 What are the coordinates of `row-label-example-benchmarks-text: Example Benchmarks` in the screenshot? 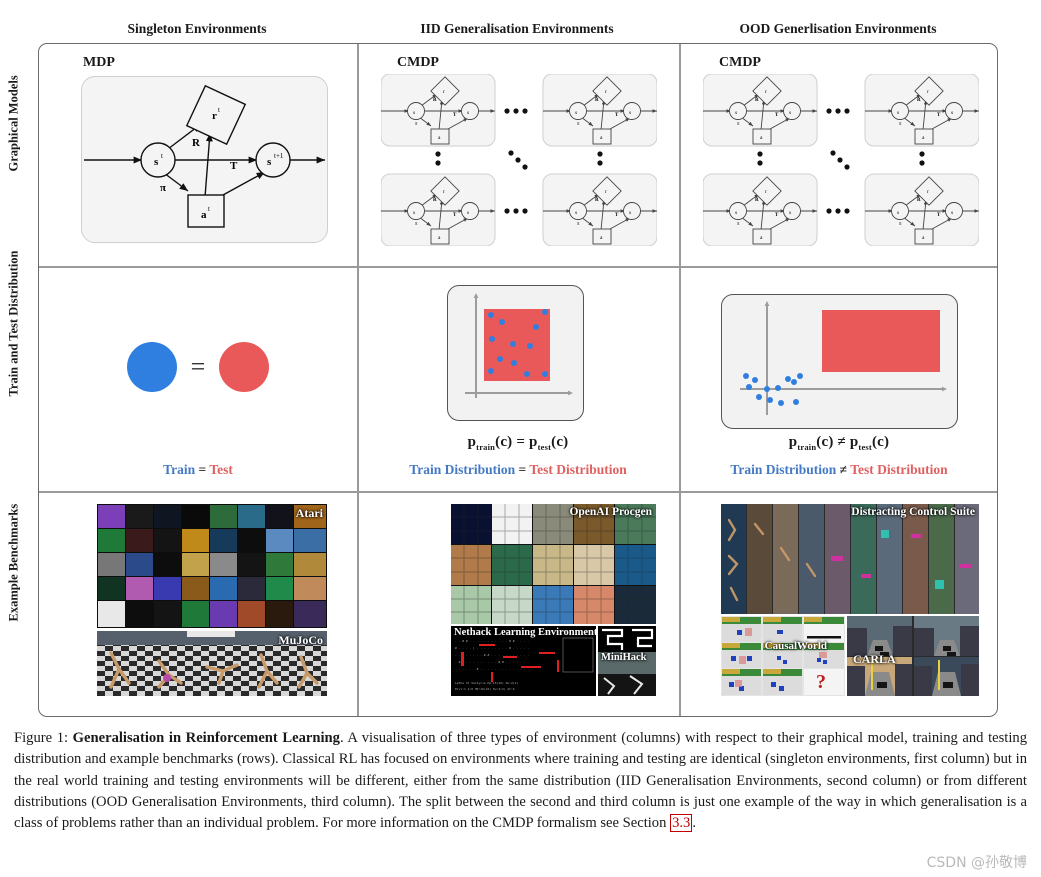 It's located at (13, 562).